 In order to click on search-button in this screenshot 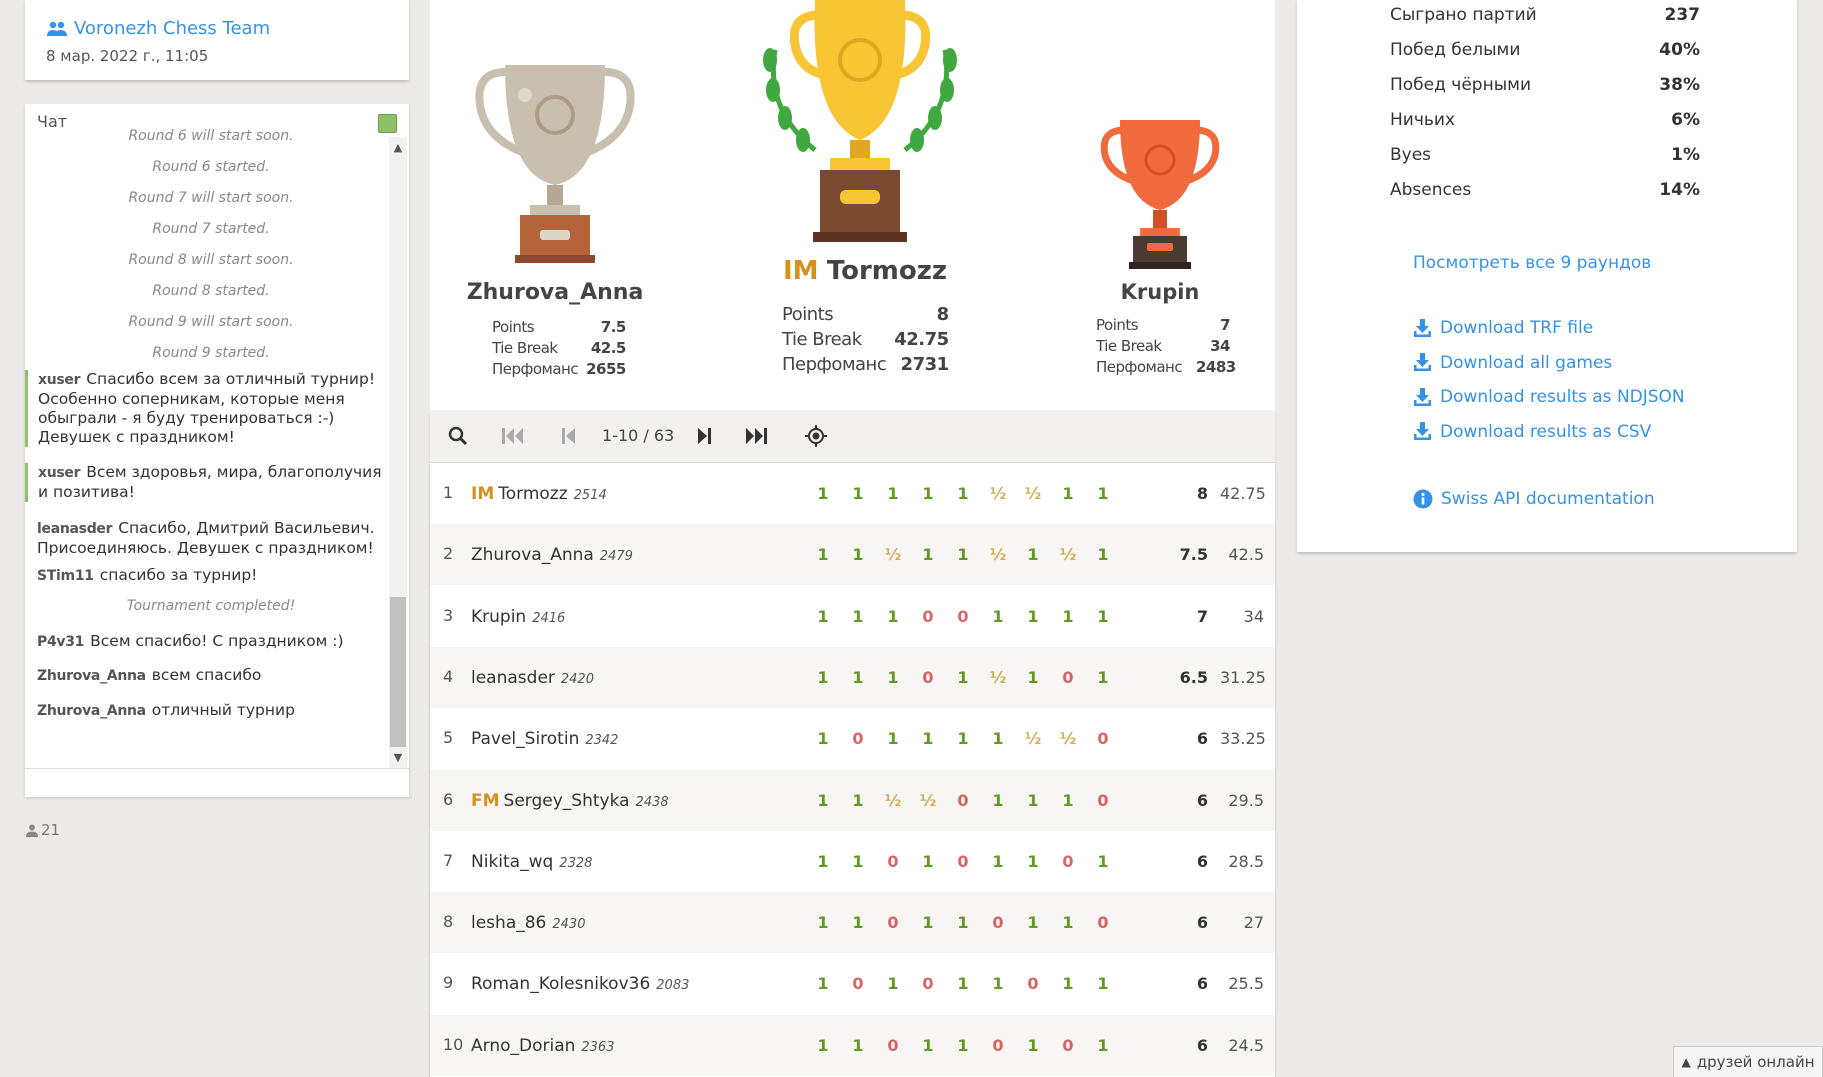, I will do `click(458, 436)`.